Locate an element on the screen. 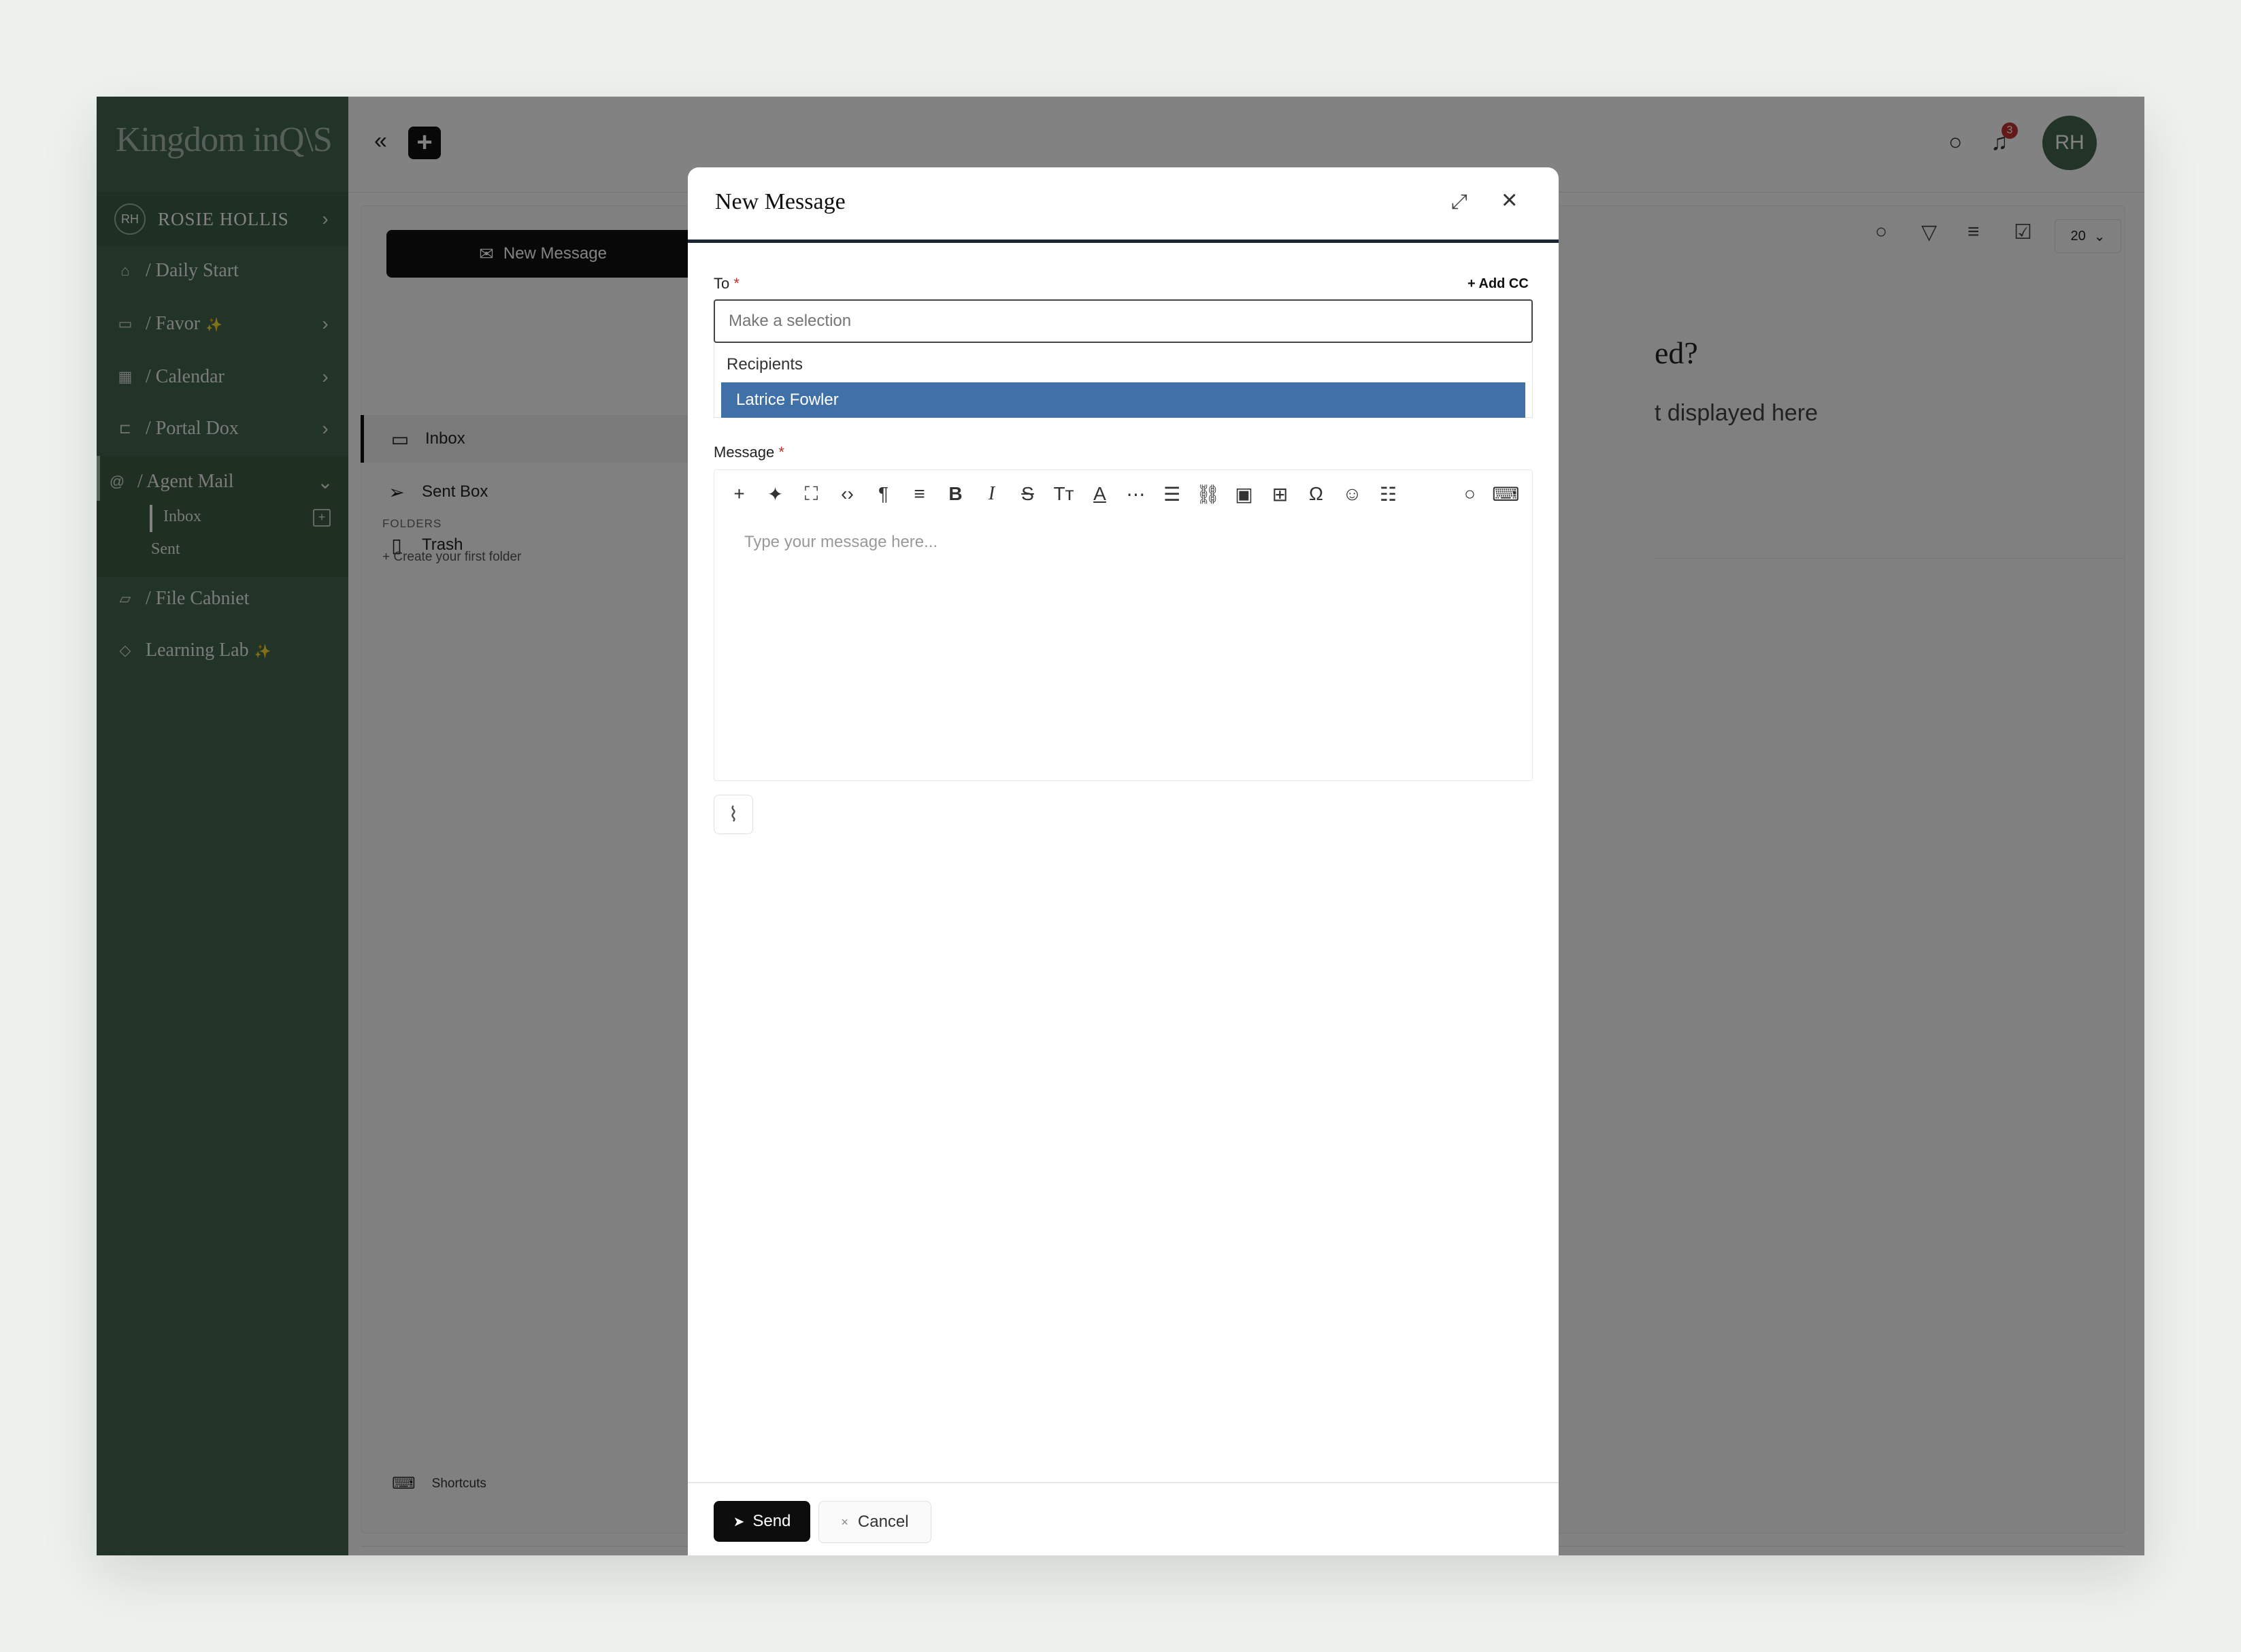  align-icon: ≡ is located at coordinates (919, 494).